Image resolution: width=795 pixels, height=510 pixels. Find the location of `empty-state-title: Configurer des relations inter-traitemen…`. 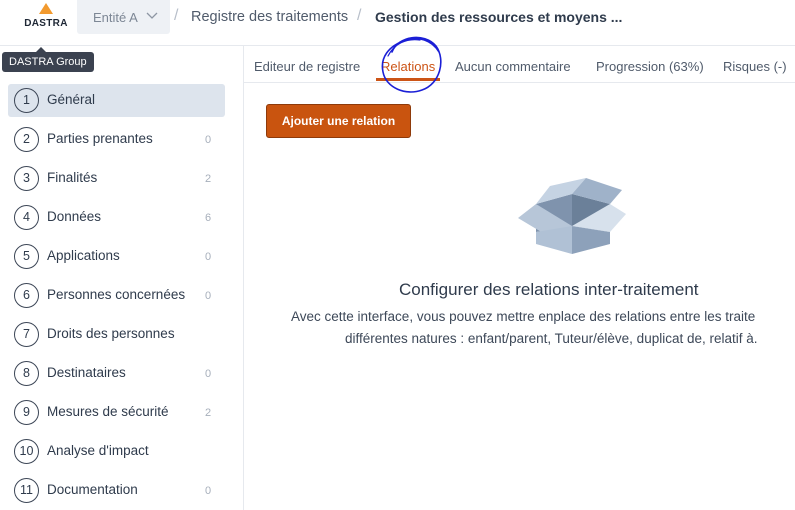

empty-state-title: Configurer des relations inter-traitemen… is located at coordinates (549, 289).